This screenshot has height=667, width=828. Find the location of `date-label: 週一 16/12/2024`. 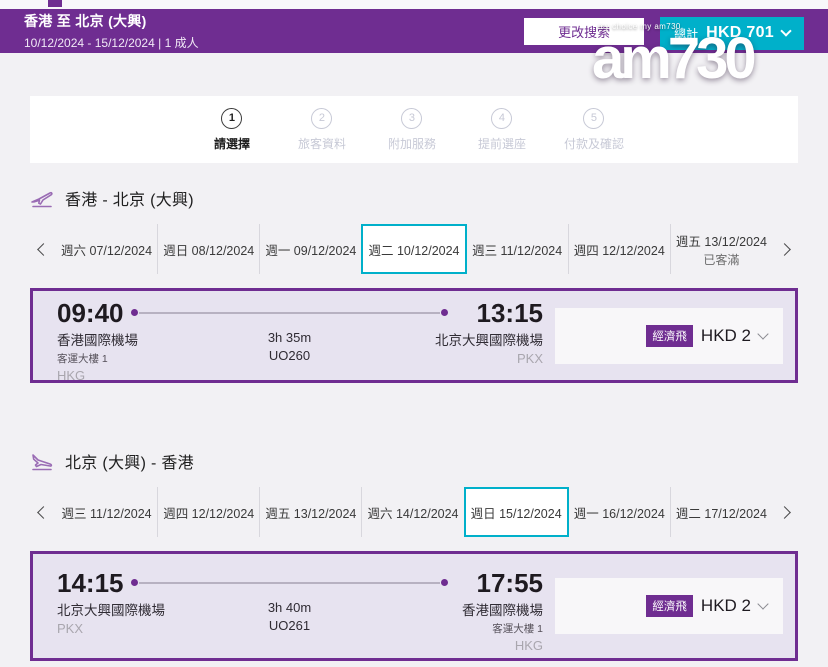

date-label: 週一 16/12/2024 is located at coordinates (619, 513).